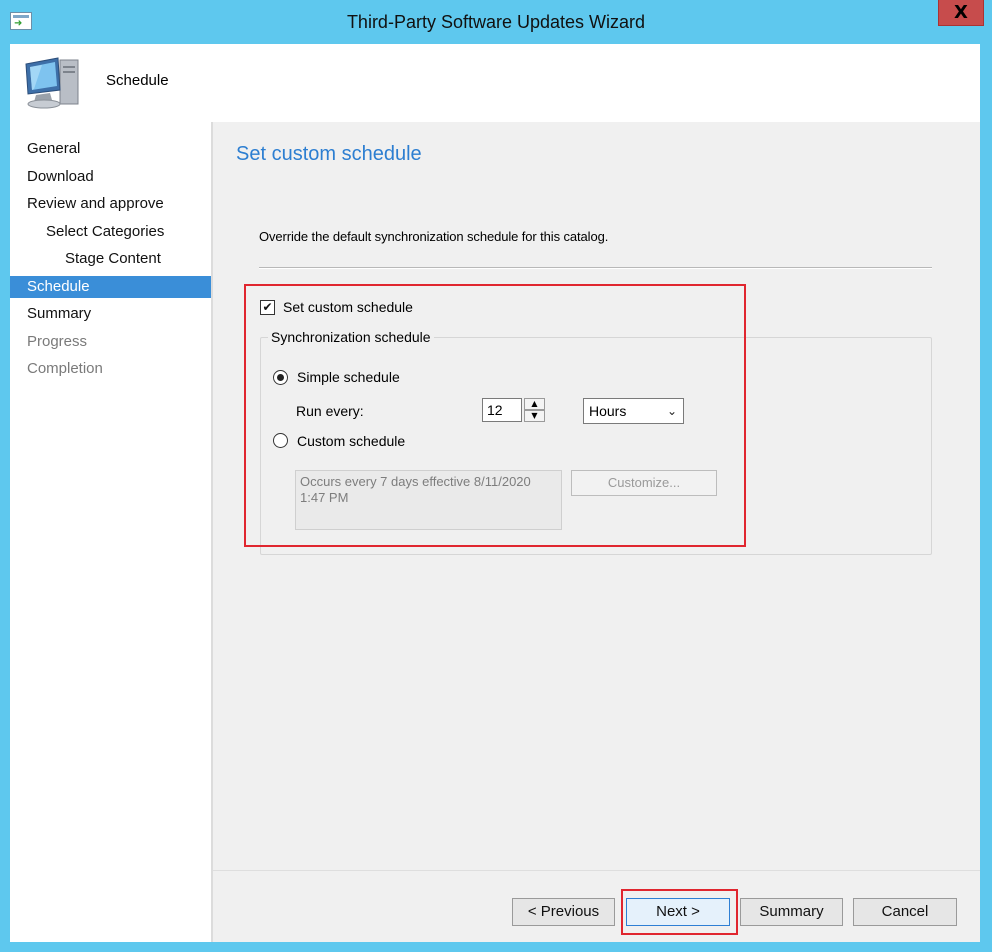  What do you see at coordinates (961, 13) in the screenshot?
I see `close-button: X` at bounding box center [961, 13].